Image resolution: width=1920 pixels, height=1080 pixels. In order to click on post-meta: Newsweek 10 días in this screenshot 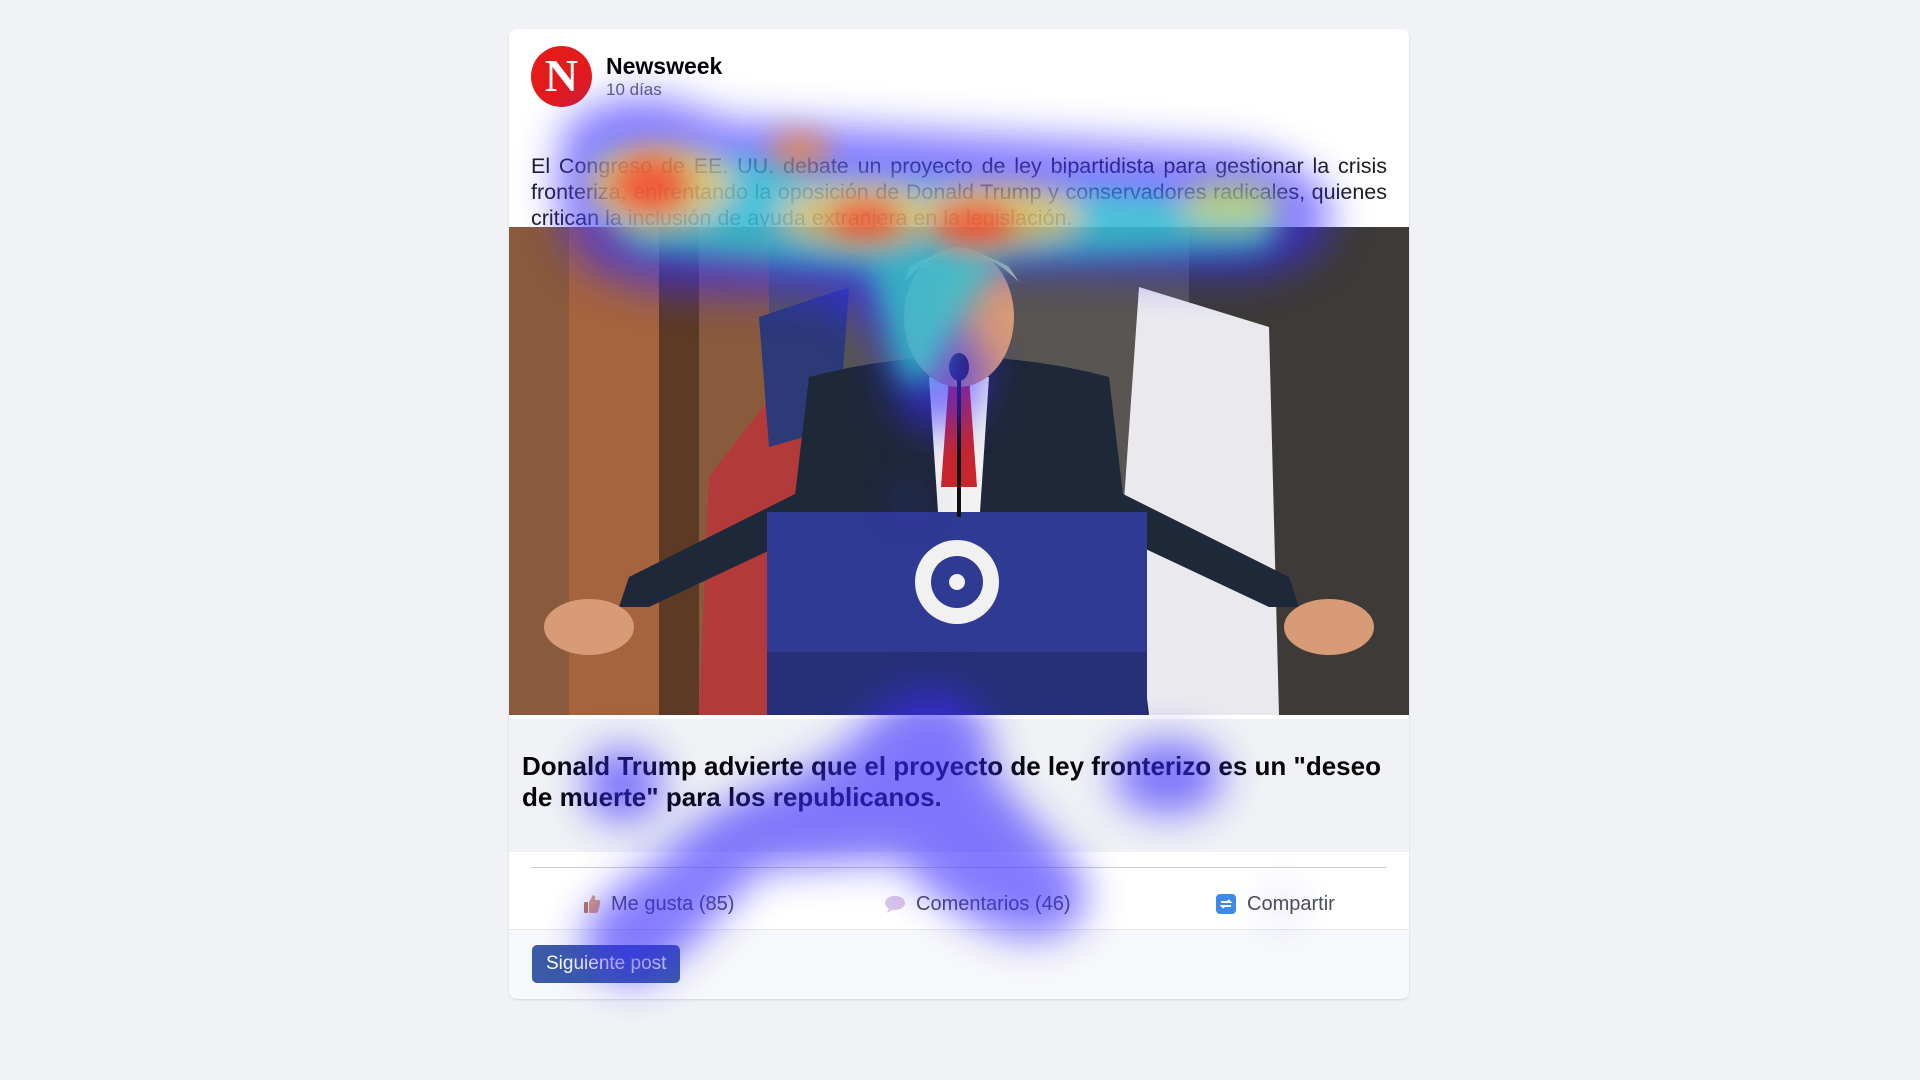, I will do `click(664, 76)`.